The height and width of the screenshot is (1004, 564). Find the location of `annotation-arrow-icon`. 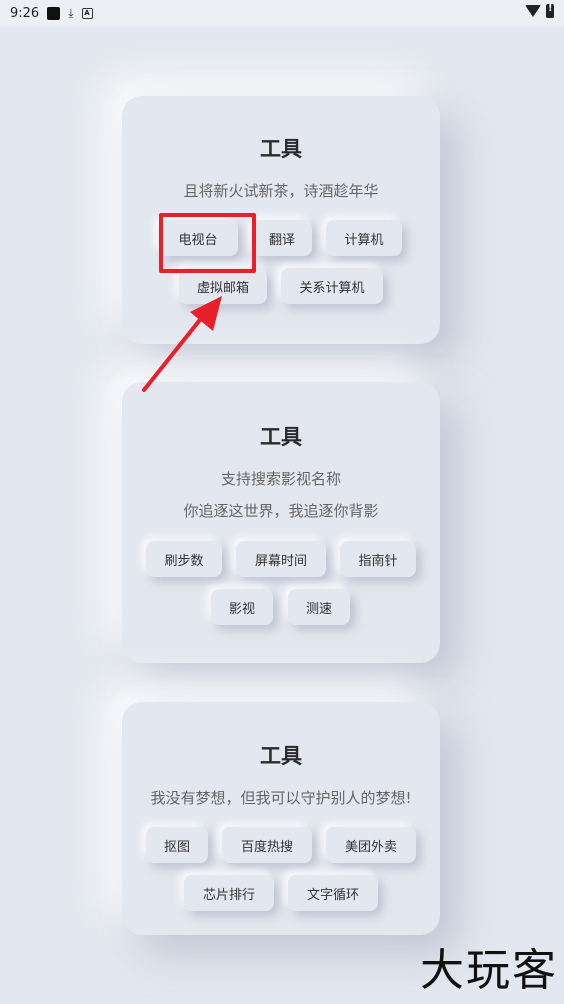

annotation-arrow-icon is located at coordinates (182, 344).